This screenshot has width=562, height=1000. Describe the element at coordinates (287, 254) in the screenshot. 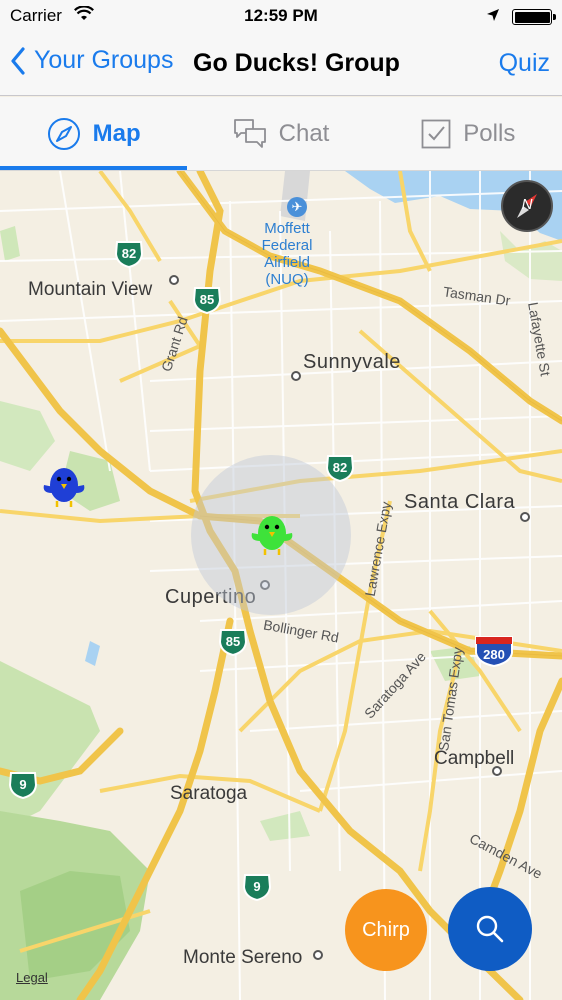

I see `place-airport: Moffett Federal Airfield (NUQ)` at that location.